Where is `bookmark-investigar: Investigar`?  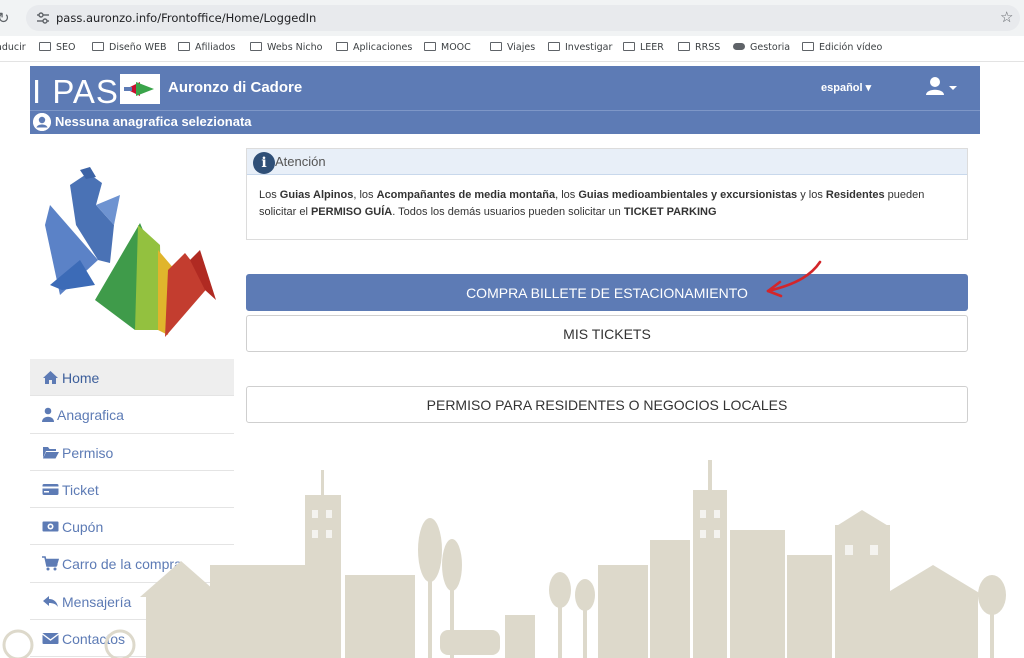 bookmark-investigar: Investigar is located at coordinates (580, 47).